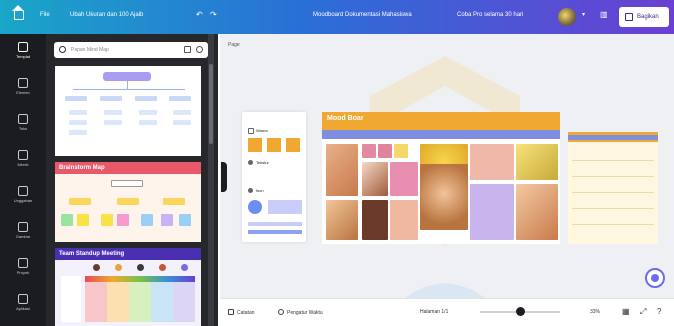 Image resolution: width=674 pixels, height=326 pixels. I want to click on rail-item-text: Teks, so click(23, 126).